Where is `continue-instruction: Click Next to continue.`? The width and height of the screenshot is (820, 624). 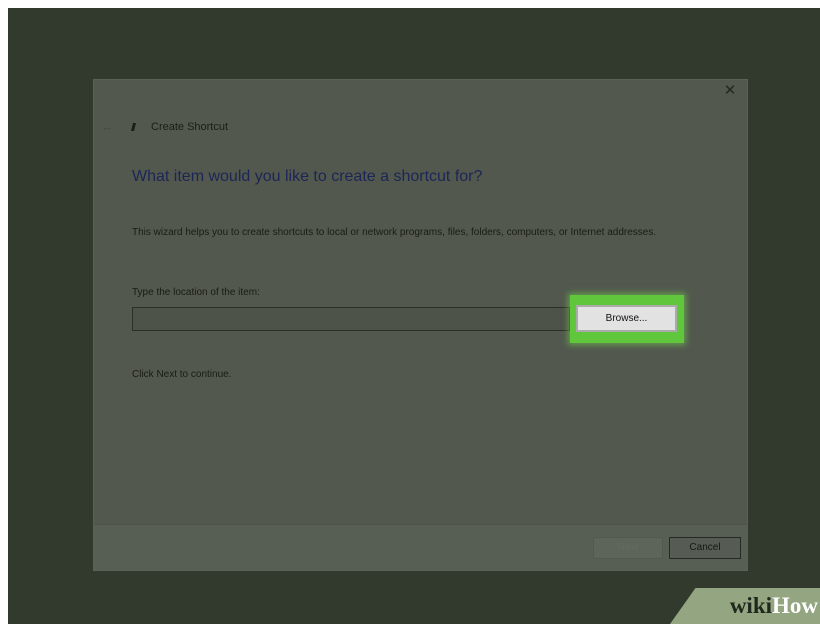
continue-instruction: Click Next to continue. is located at coordinates (182, 374).